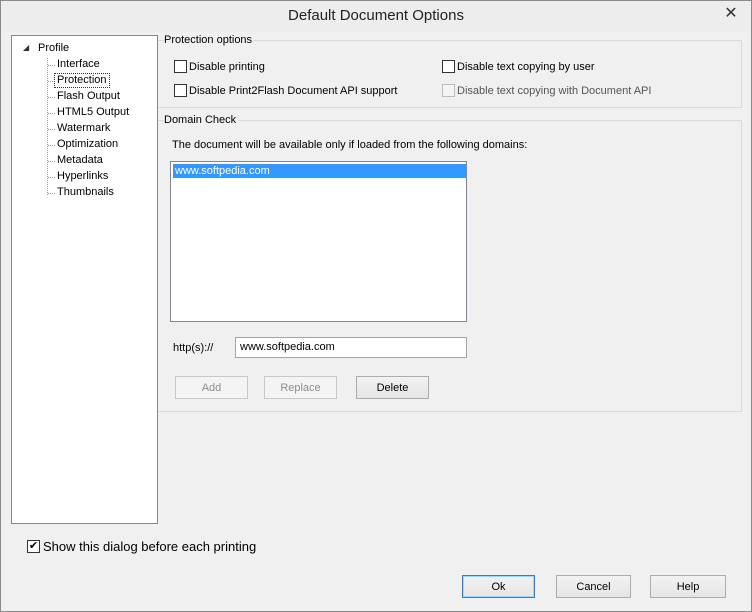 The image size is (752, 612). I want to click on disable-api-checkbox: Disable Print2Flash Document API support, so click(286, 90).